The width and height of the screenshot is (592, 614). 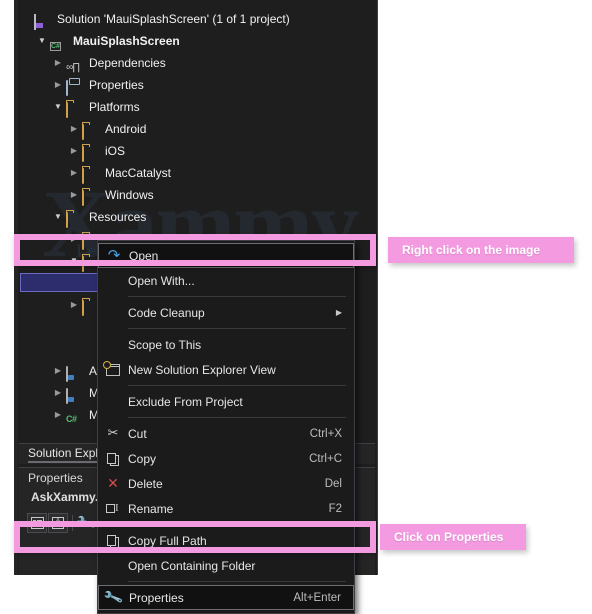 I want to click on menu-item-label: Code Cleanup, so click(x=166, y=312).